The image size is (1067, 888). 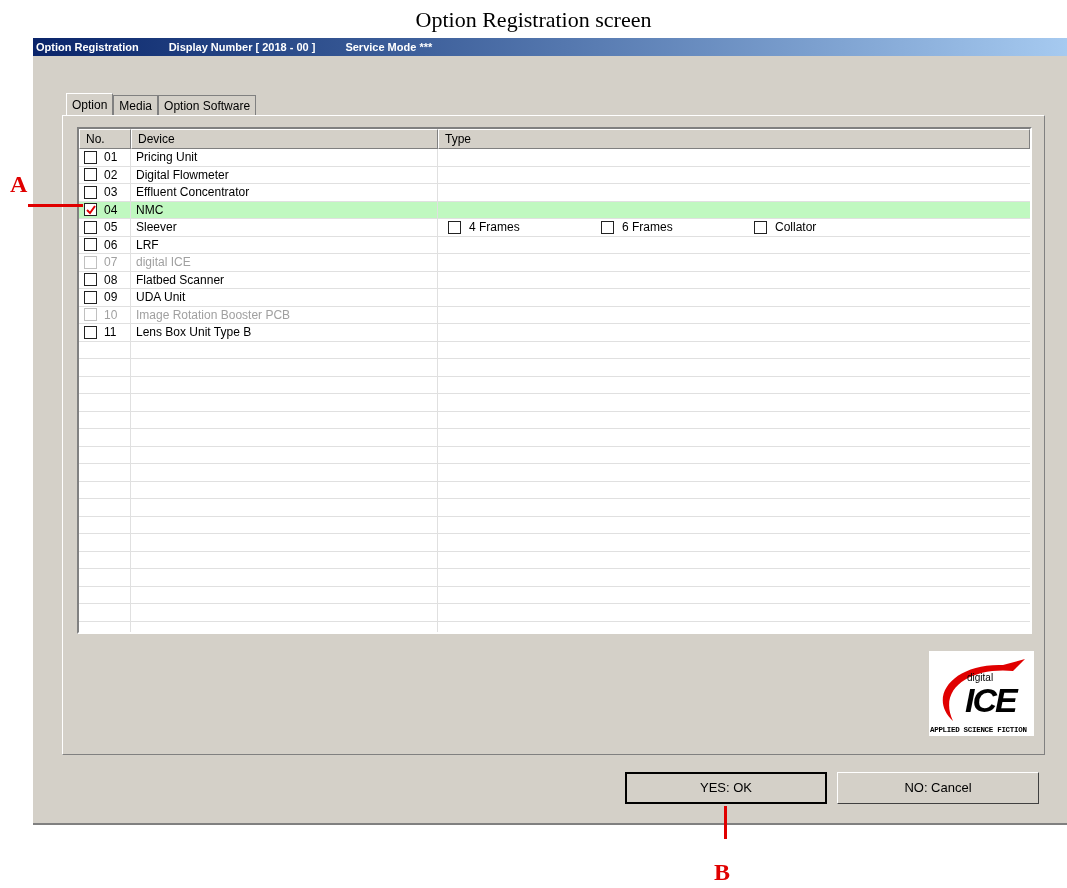 I want to click on device-name: LRF, so click(x=147, y=245).